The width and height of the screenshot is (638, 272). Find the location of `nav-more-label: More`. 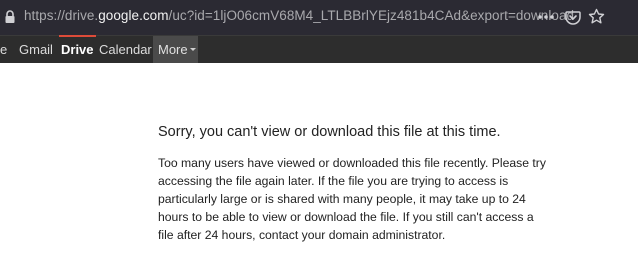

nav-more-label: More is located at coordinates (173, 49).